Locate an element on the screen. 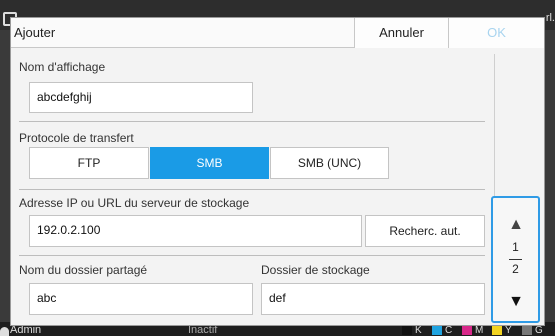 Image resolution: width=555 pixels, height=336 pixels. server-address-field: 192.0.2.100 is located at coordinates (195, 231).